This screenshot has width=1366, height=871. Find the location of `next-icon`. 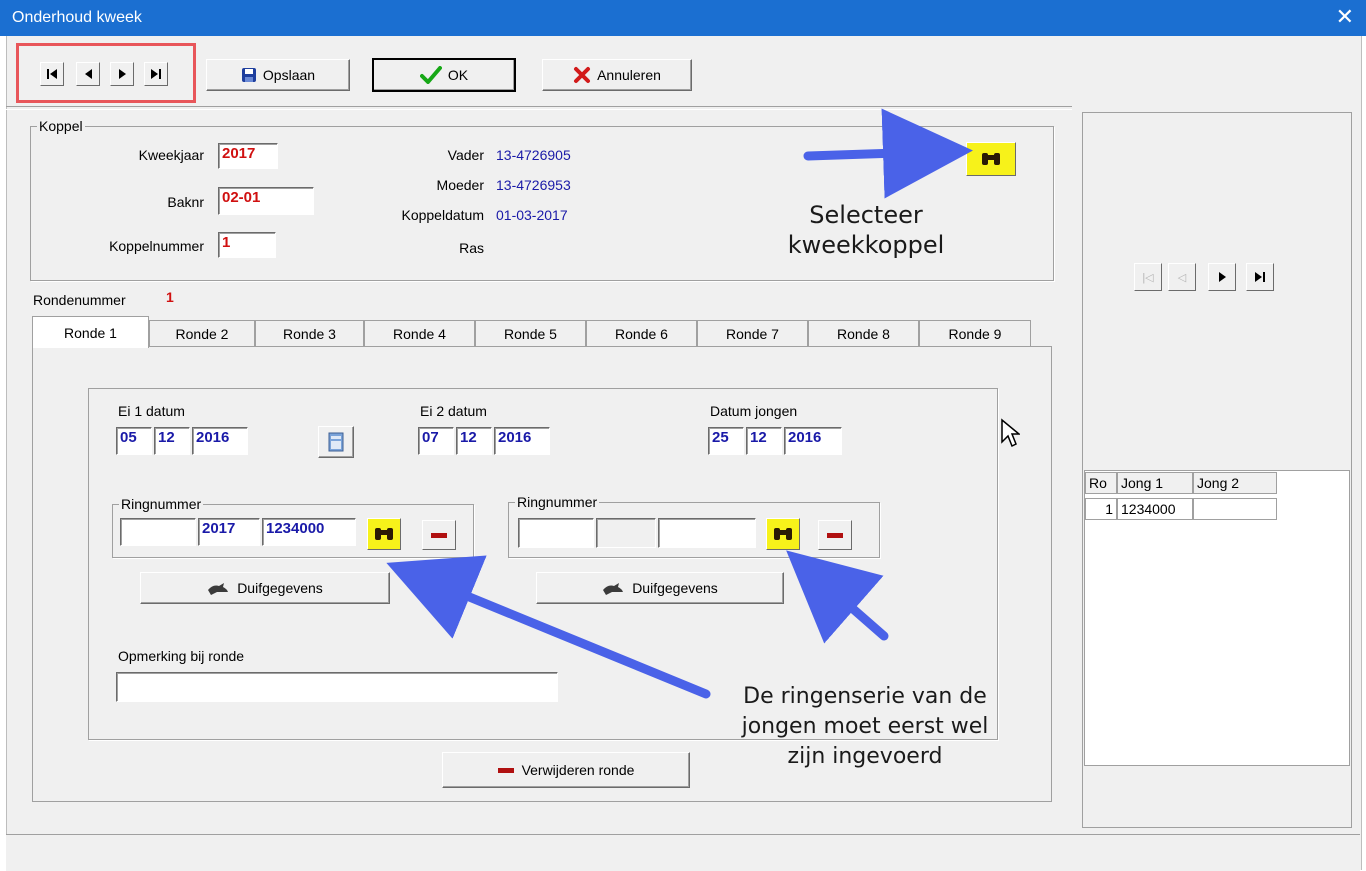

next-icon is located at coordinates (1222, 277).